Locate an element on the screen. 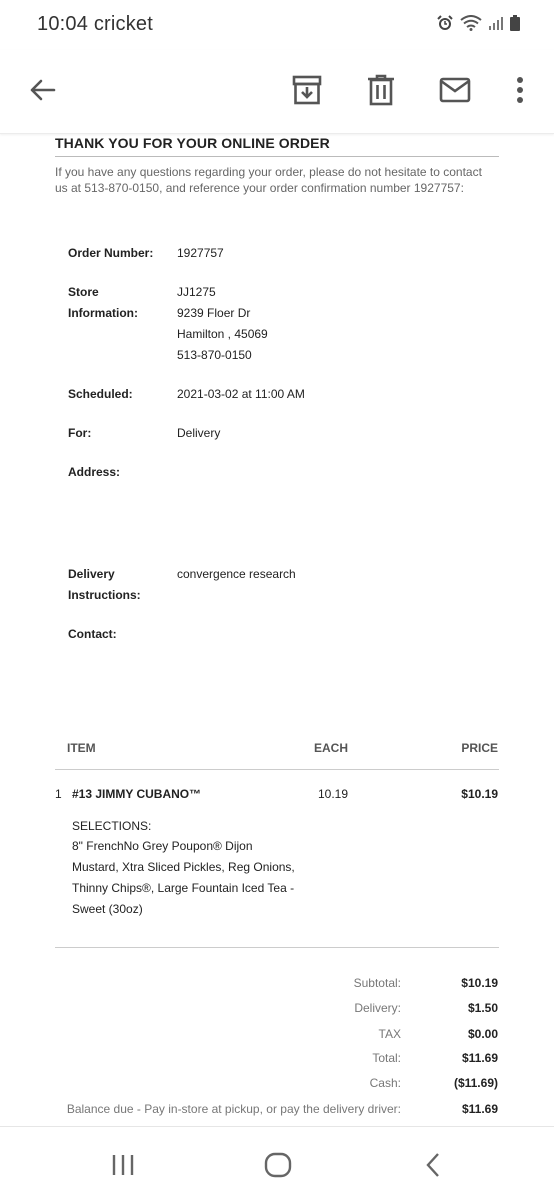  tax-value: $0.00 is located at coordinates (482, 1034).